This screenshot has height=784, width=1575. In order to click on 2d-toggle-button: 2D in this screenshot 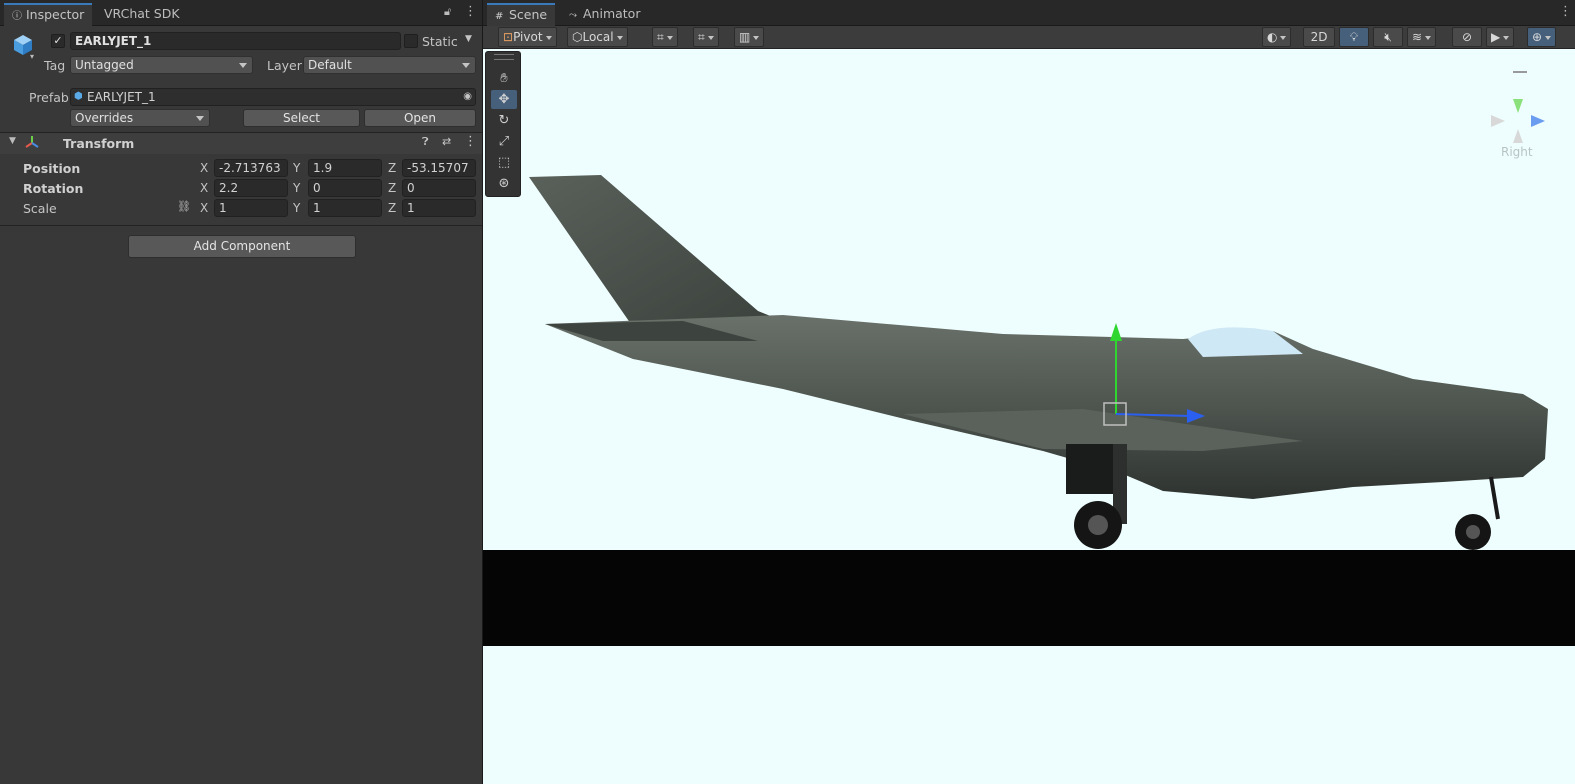, I will do `click(1319, 37)`.